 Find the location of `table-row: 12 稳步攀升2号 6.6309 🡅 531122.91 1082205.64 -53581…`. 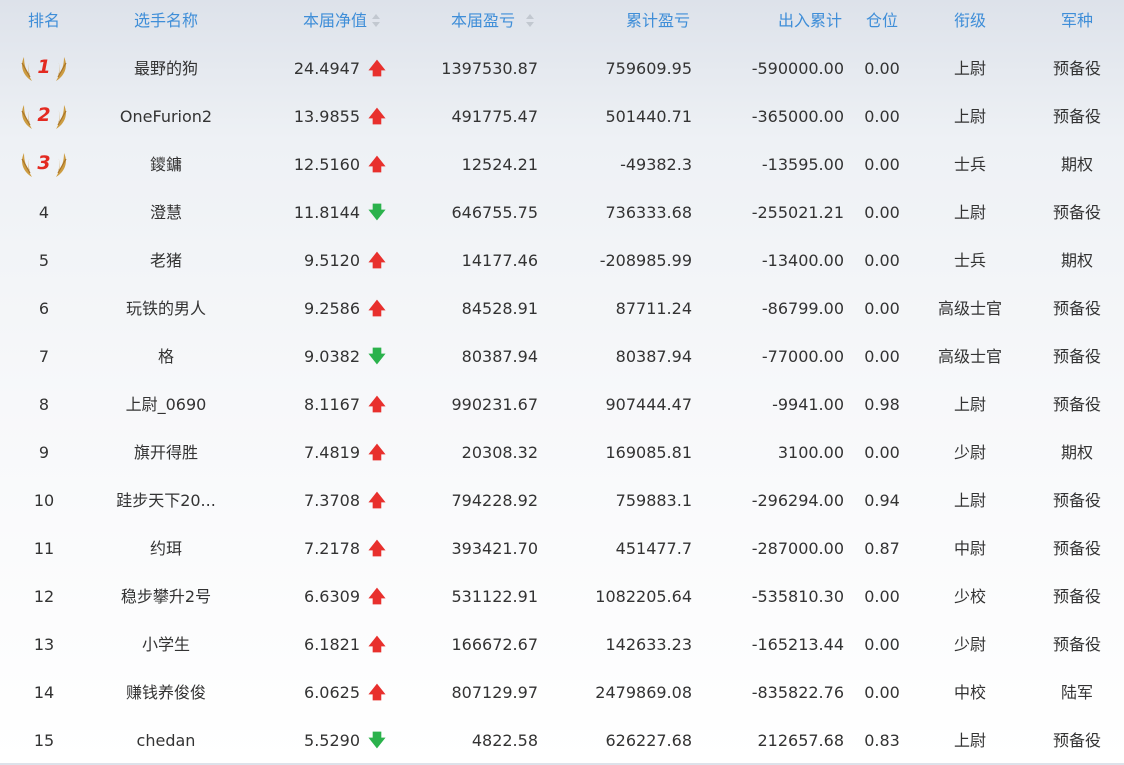

table-row: 12 稳步攀升2号 6.6309 🡅 531122.91 1082205.64 -53581… is located at coordinates (562, 597).